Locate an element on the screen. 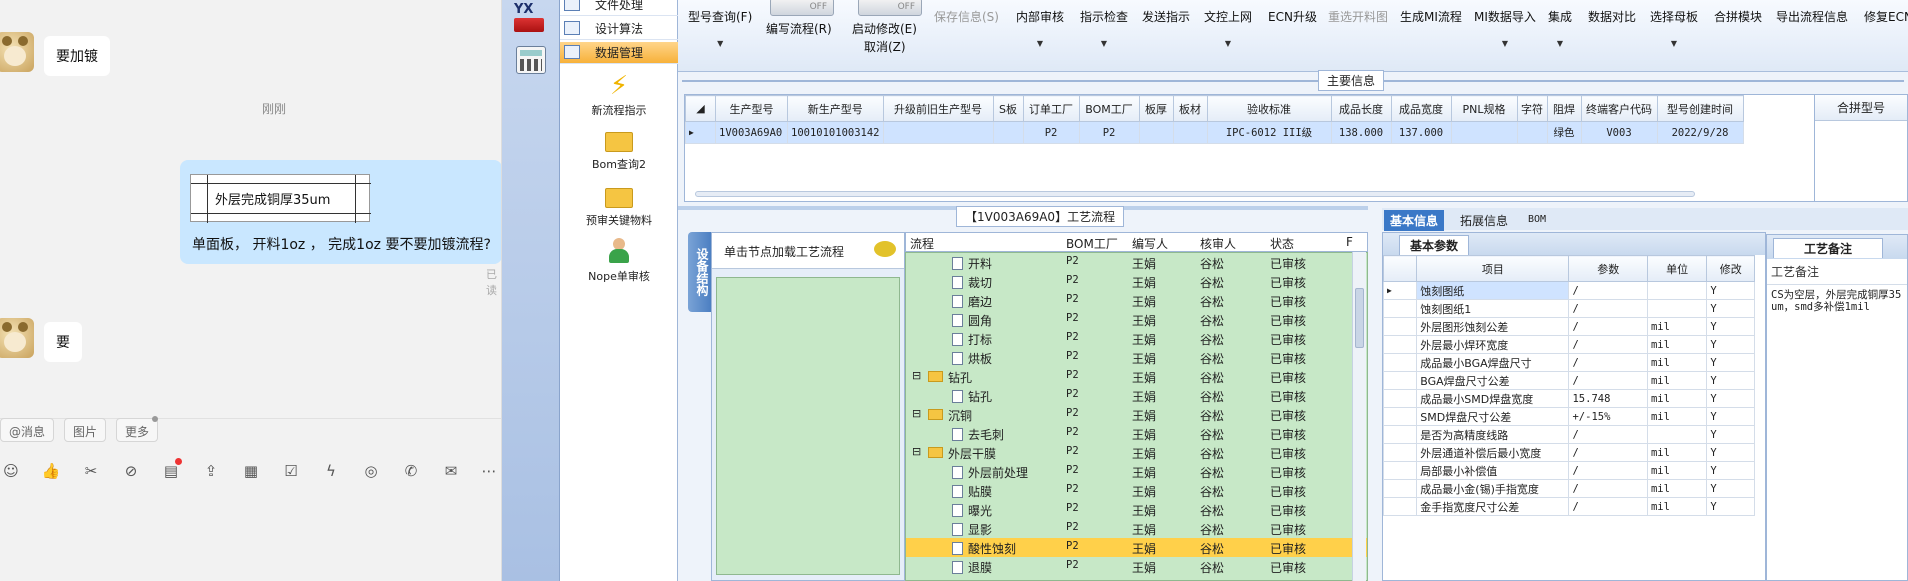 The image size is (1908, 581). emoji-icon: ☺ is located at coordinates (11, 471).